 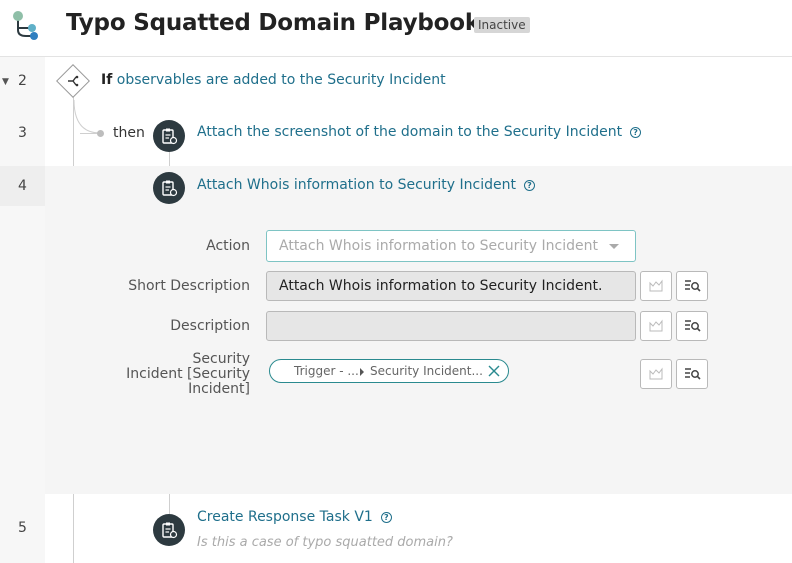 What do you see at coordinates (494, 371) in the screenshot?
I see `close-icon` at bounding box center [494, 371].